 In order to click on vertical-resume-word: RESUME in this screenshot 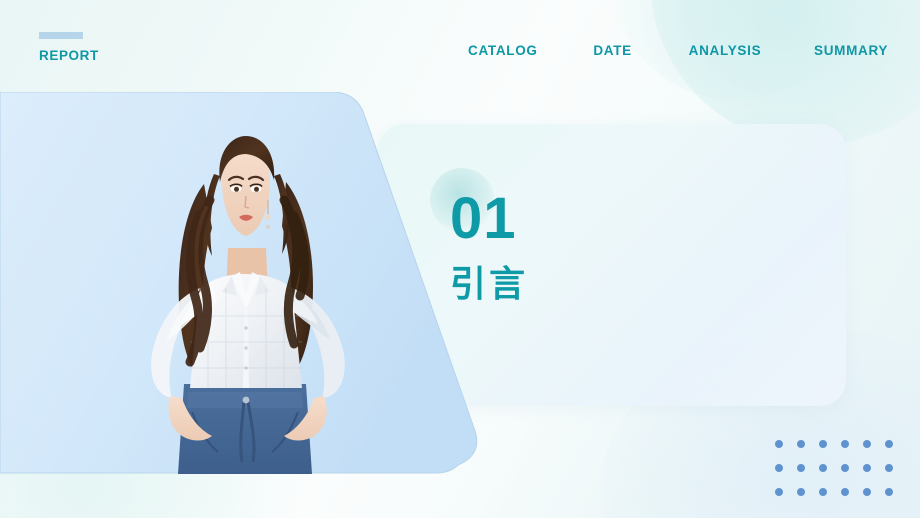, I will do `click(1, 228)`.